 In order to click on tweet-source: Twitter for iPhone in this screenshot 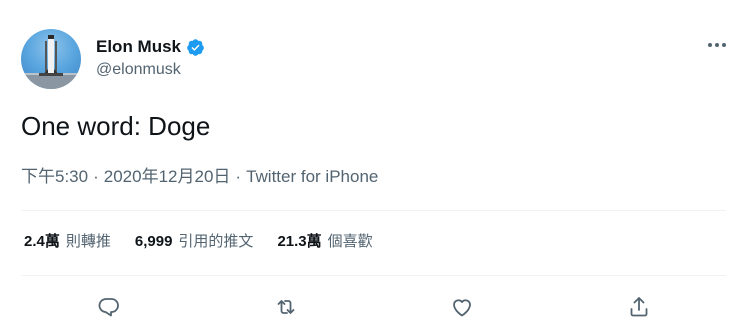, I will do `click(312, 176)`.